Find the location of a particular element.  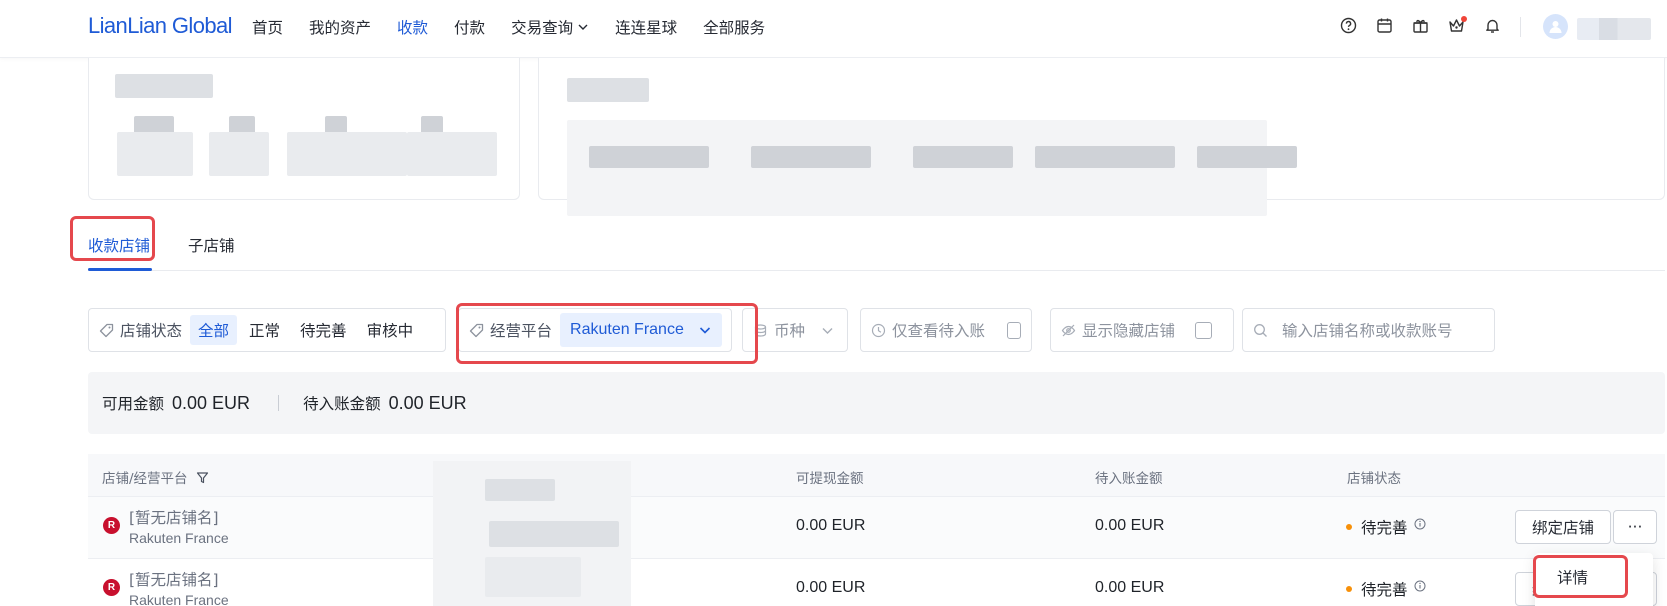

nav-item-all-services: 全部服务 is located at coordinates (734, 27).